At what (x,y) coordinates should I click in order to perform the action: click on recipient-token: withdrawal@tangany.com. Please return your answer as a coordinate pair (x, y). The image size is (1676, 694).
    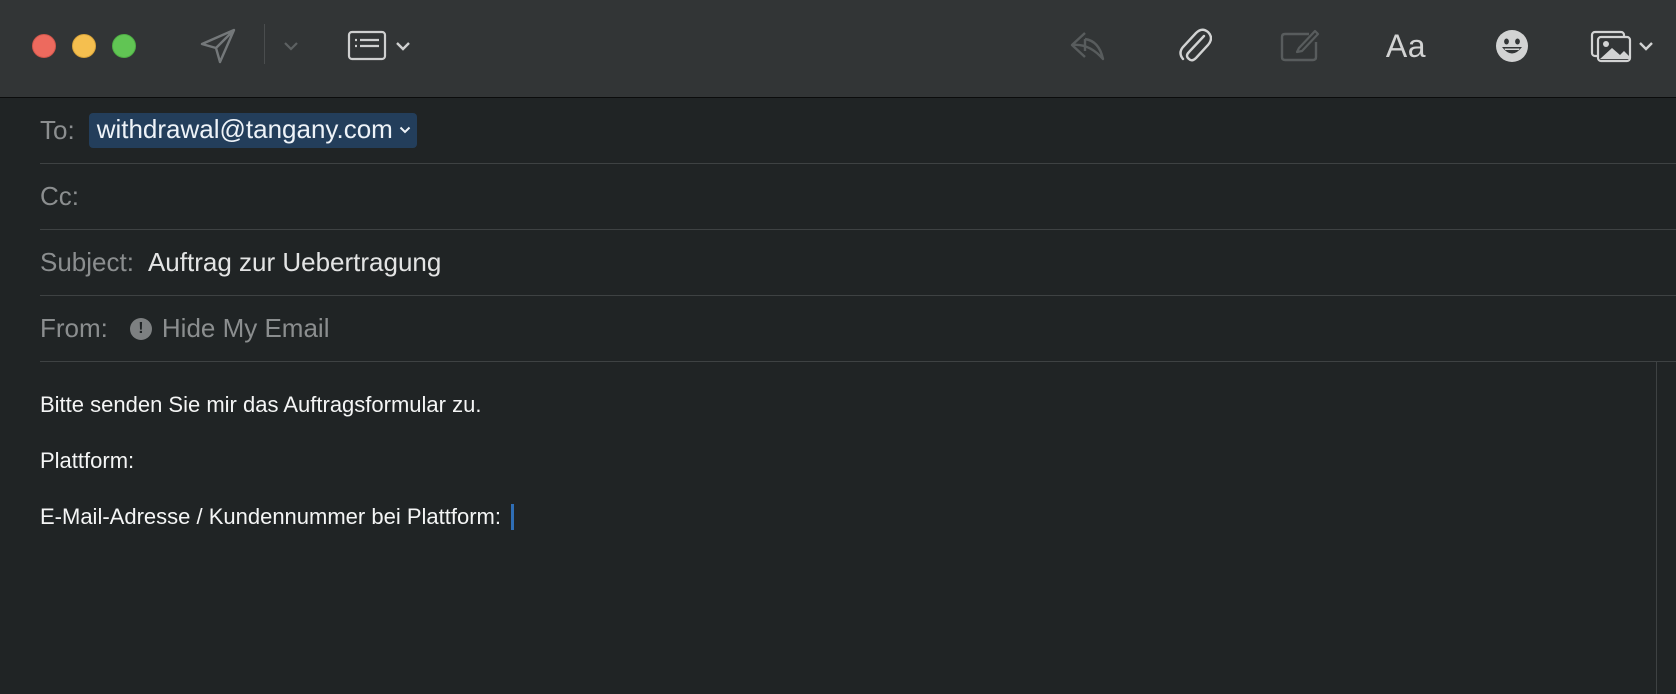
    Looking at the image, I should click on (252, 130).